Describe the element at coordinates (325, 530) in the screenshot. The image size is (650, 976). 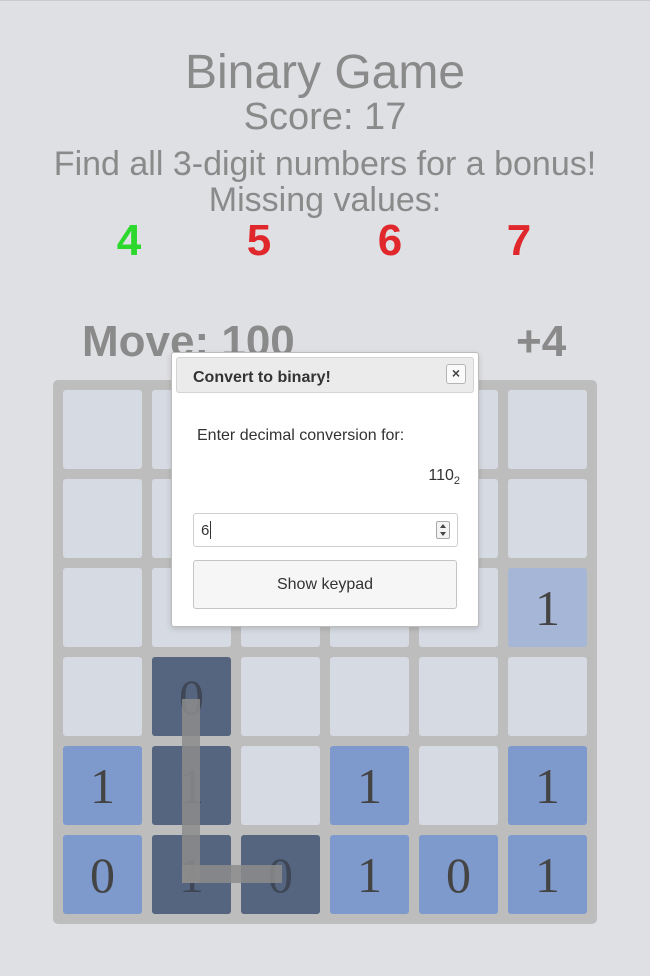
I see `decimal-input: 6` at that location.